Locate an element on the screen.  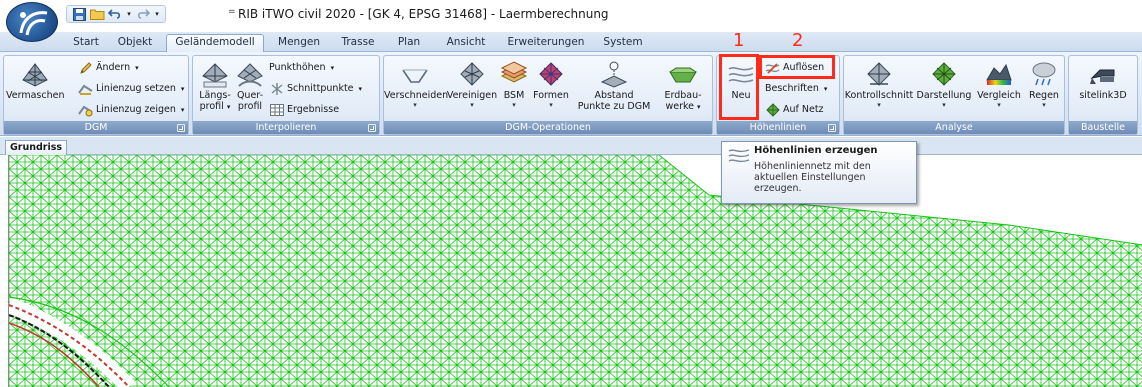
vereinigen-button: Vereinigen ▾ is located at coordinates (472, 89).